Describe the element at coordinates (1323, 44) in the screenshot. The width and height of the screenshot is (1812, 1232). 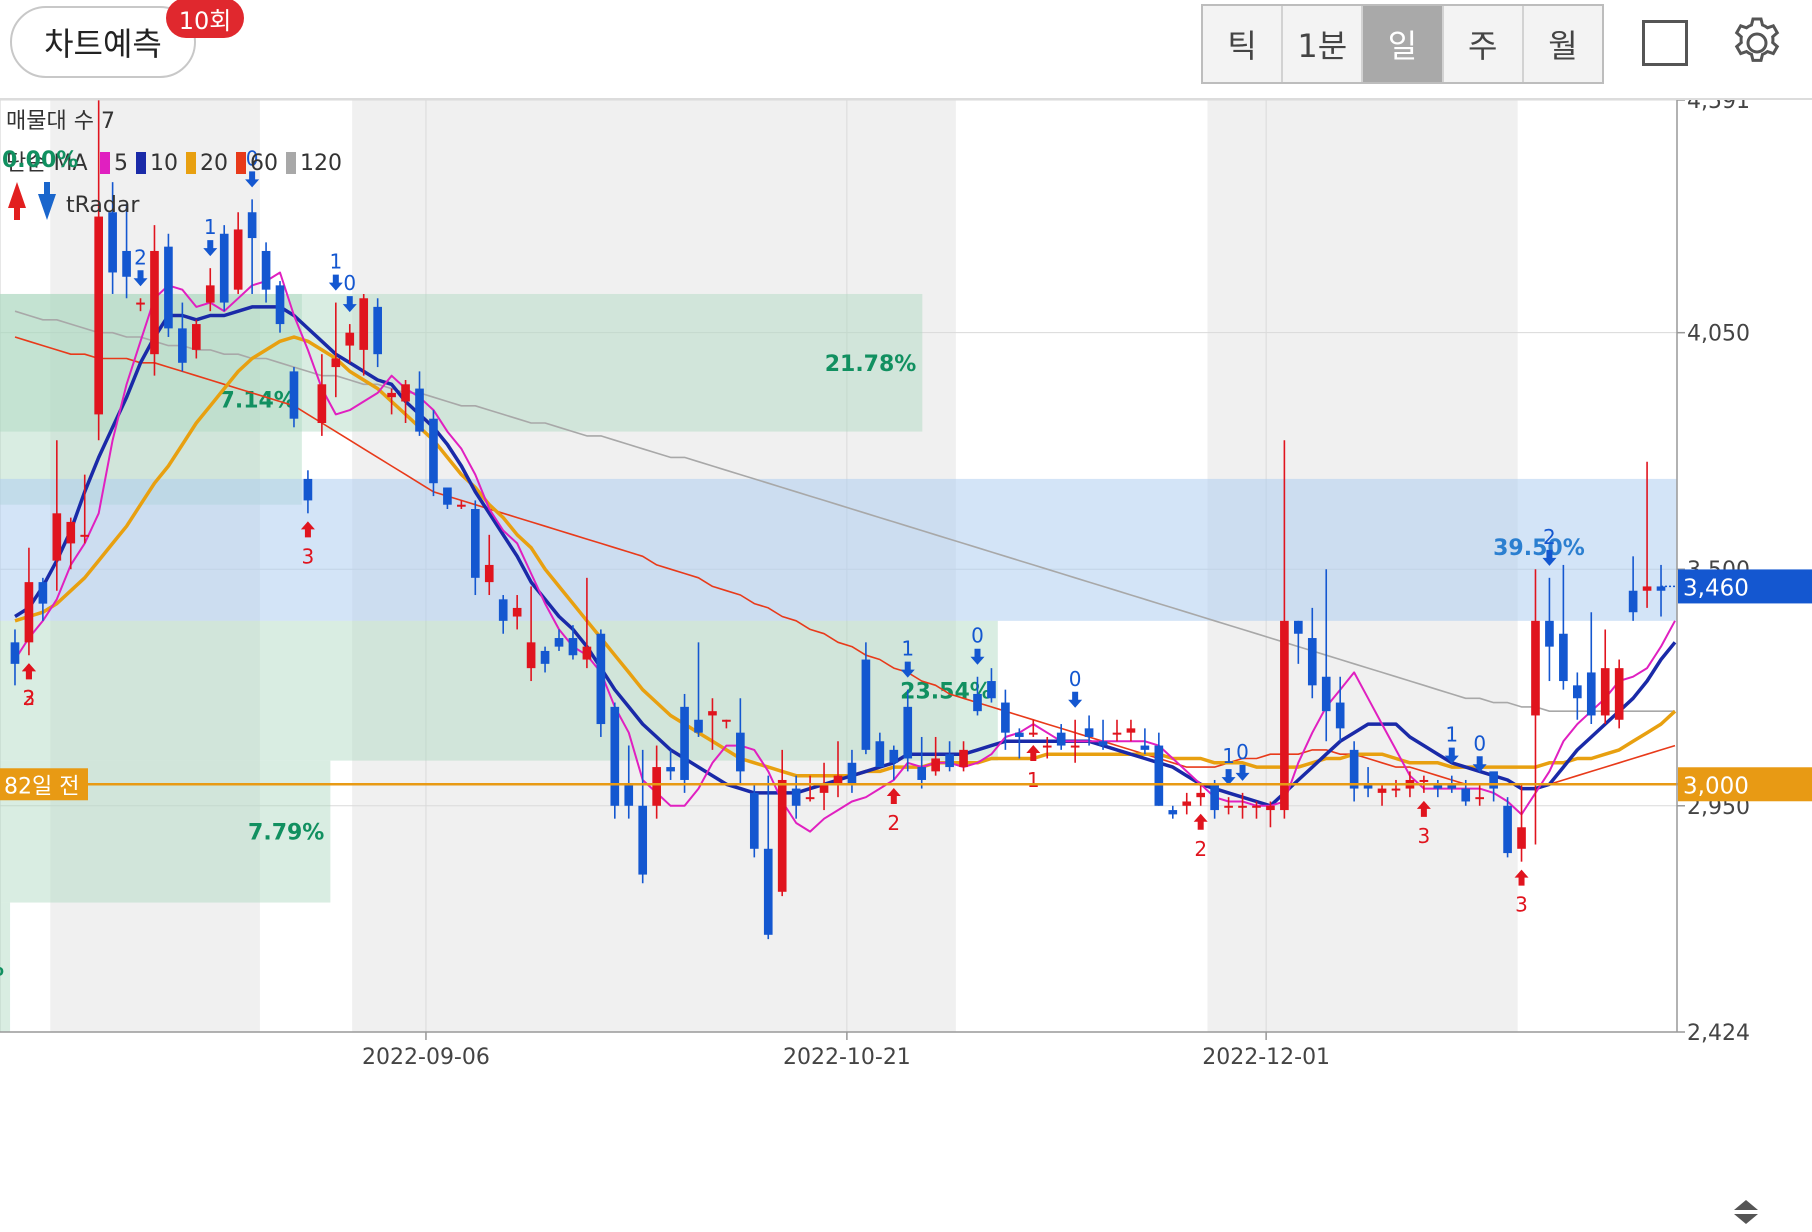
I see `tab-1min: 1분` at that location.